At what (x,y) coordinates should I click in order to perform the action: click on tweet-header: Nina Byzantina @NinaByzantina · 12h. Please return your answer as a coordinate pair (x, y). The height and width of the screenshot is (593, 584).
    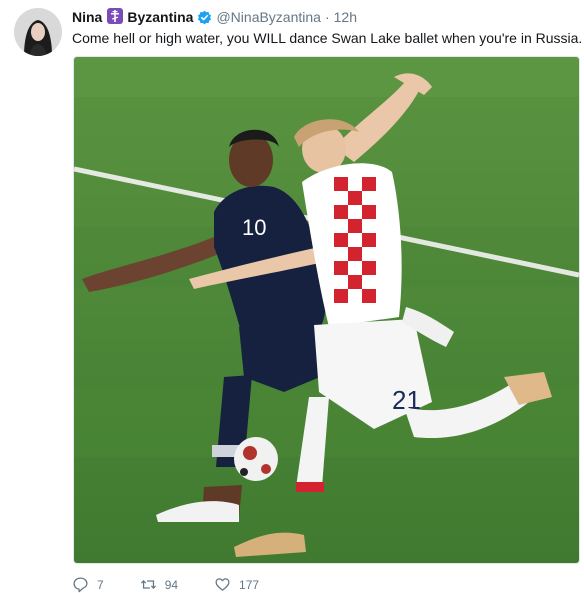
    Looking at the image, I should click on (214, 17).